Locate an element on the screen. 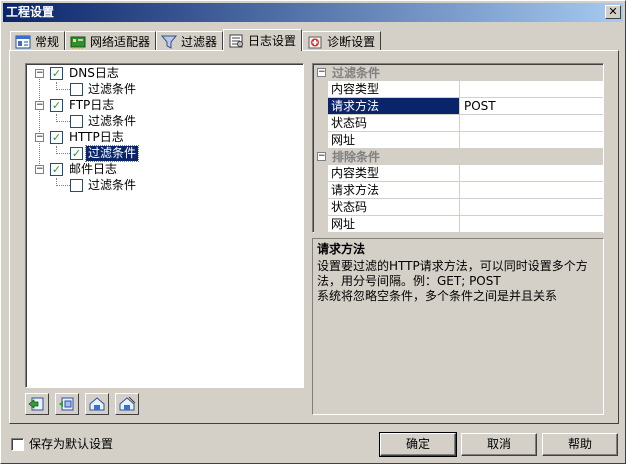 The image size is (626, 464). tab-network-adapter: 网络适配器 is located at coordinates (111, 41).